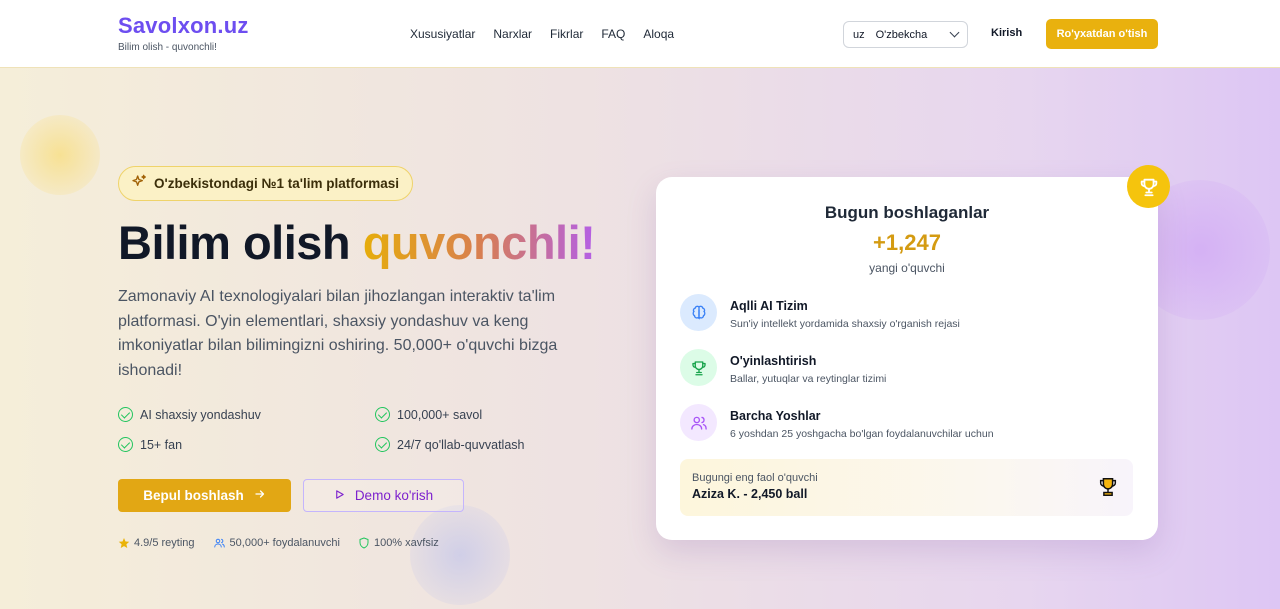 The height and width of the screenshot is (609, 1280). I want to click on users-label: 50,000+ foydalanuvchi, so click(284, 543).